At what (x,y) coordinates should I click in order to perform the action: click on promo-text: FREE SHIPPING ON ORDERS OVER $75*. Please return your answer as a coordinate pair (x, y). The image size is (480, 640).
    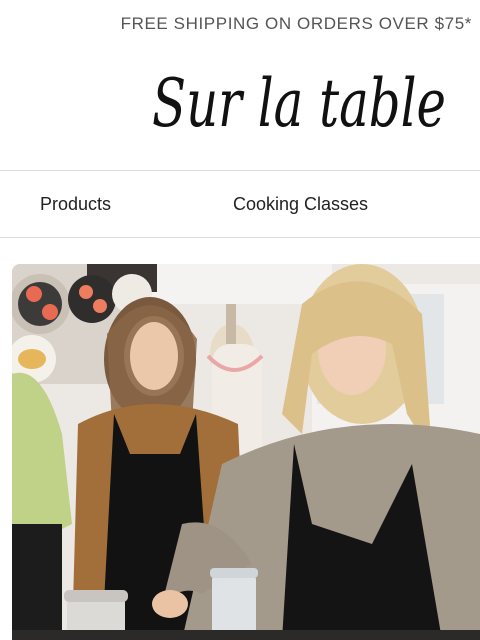
    Looking at the image, I should click on (296, 23).